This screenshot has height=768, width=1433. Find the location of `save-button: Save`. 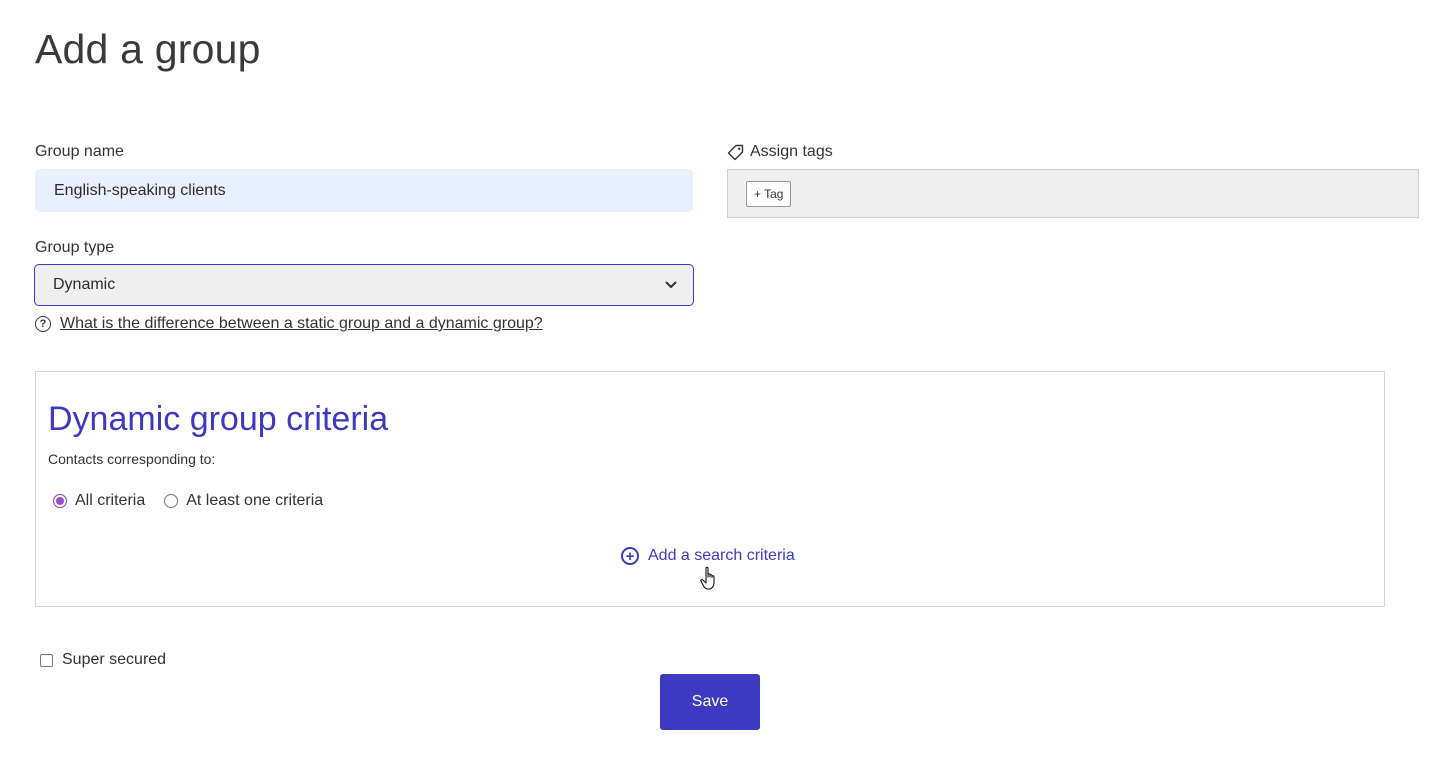

save-button: Save is located at coordinates (710, 702).